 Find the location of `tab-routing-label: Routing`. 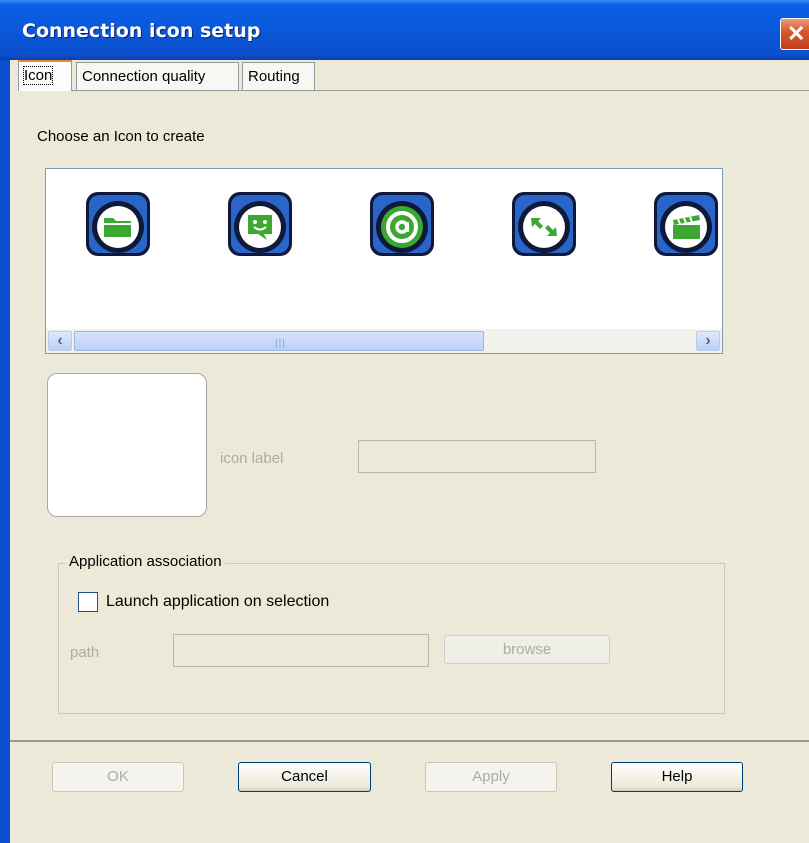

tab-routing-label: Routing is located at coordinates (274, 76).